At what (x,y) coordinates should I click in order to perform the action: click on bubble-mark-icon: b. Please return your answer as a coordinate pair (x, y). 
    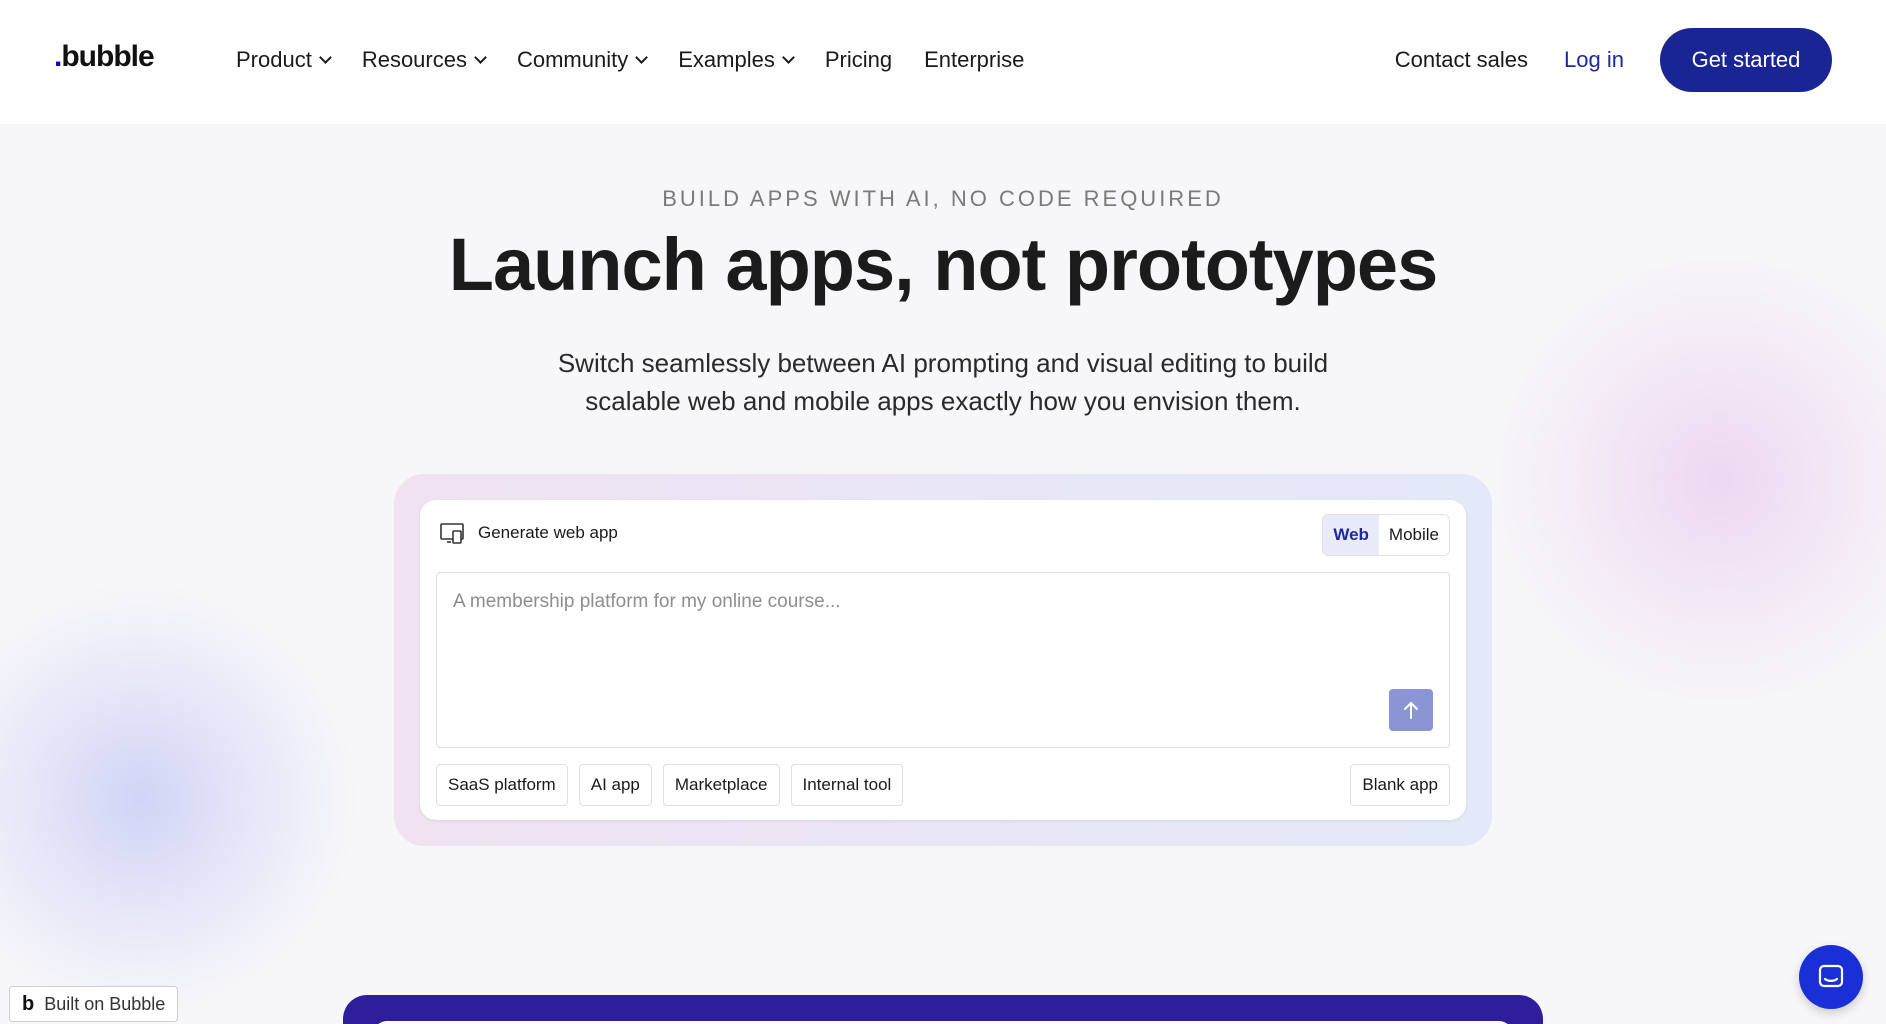
    Looking at the image, I should click on (28, 1003).